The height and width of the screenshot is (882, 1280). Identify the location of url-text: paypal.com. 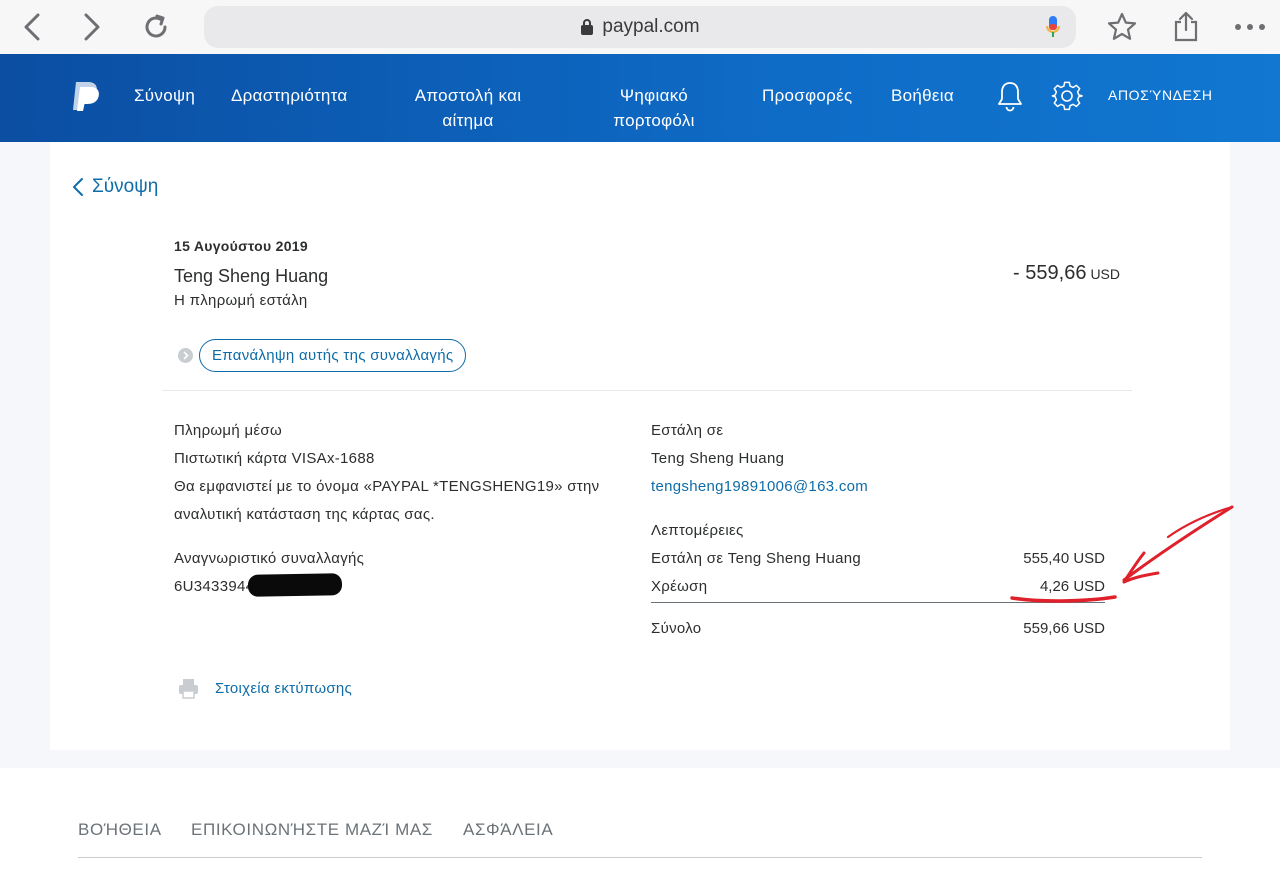
(651, 26).